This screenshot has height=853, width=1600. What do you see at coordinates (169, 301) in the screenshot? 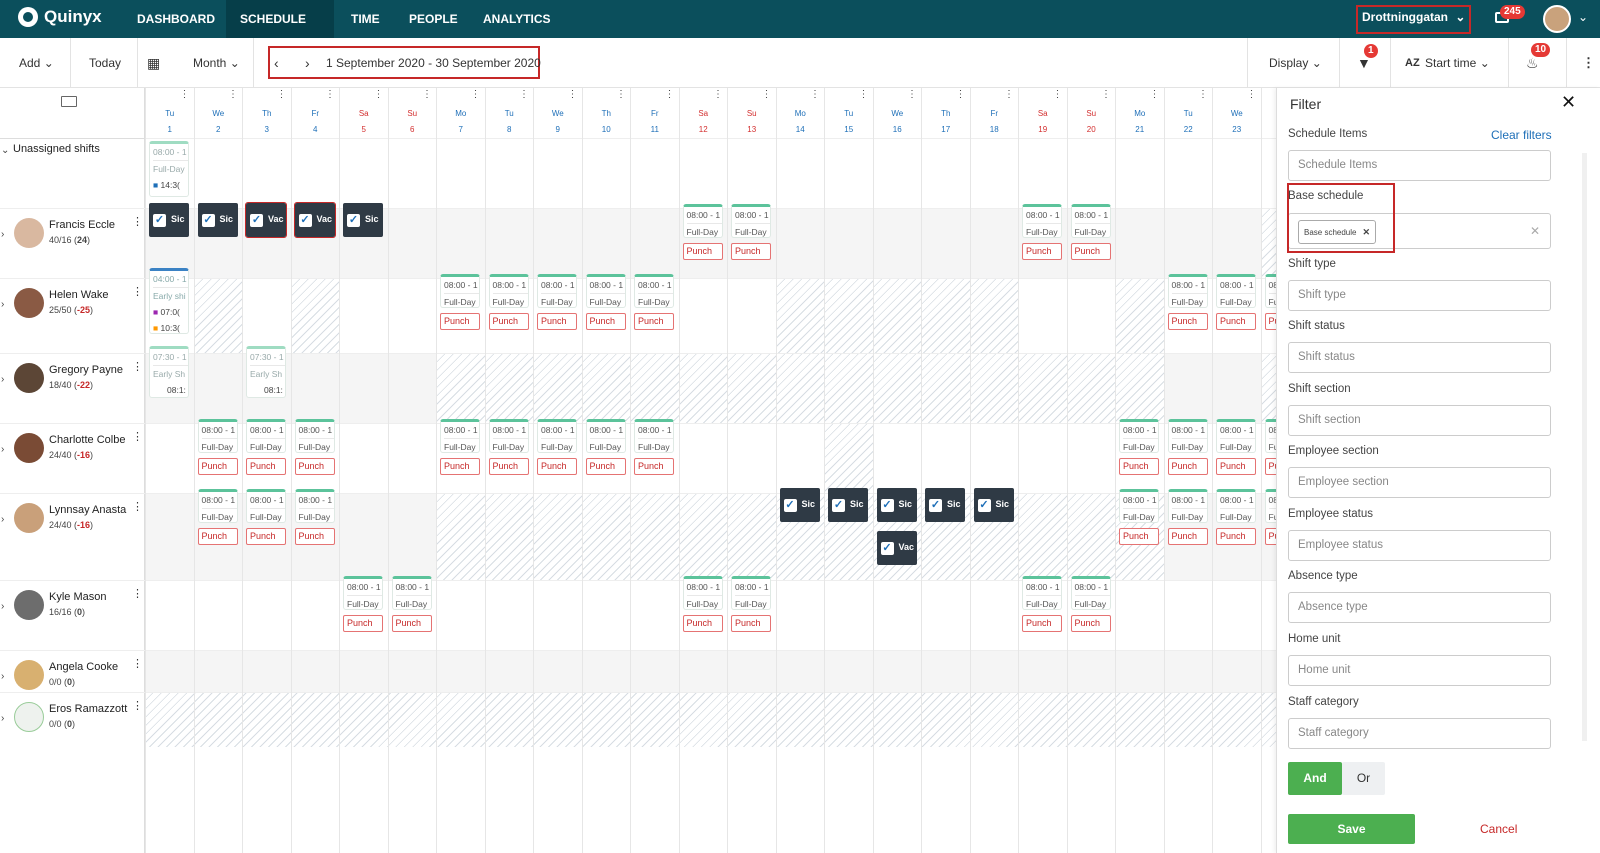
I see `shift-card: 04:00 - 1 Early shi ■ 07:0(■ 10:3(` at bounding box center [169, 301].